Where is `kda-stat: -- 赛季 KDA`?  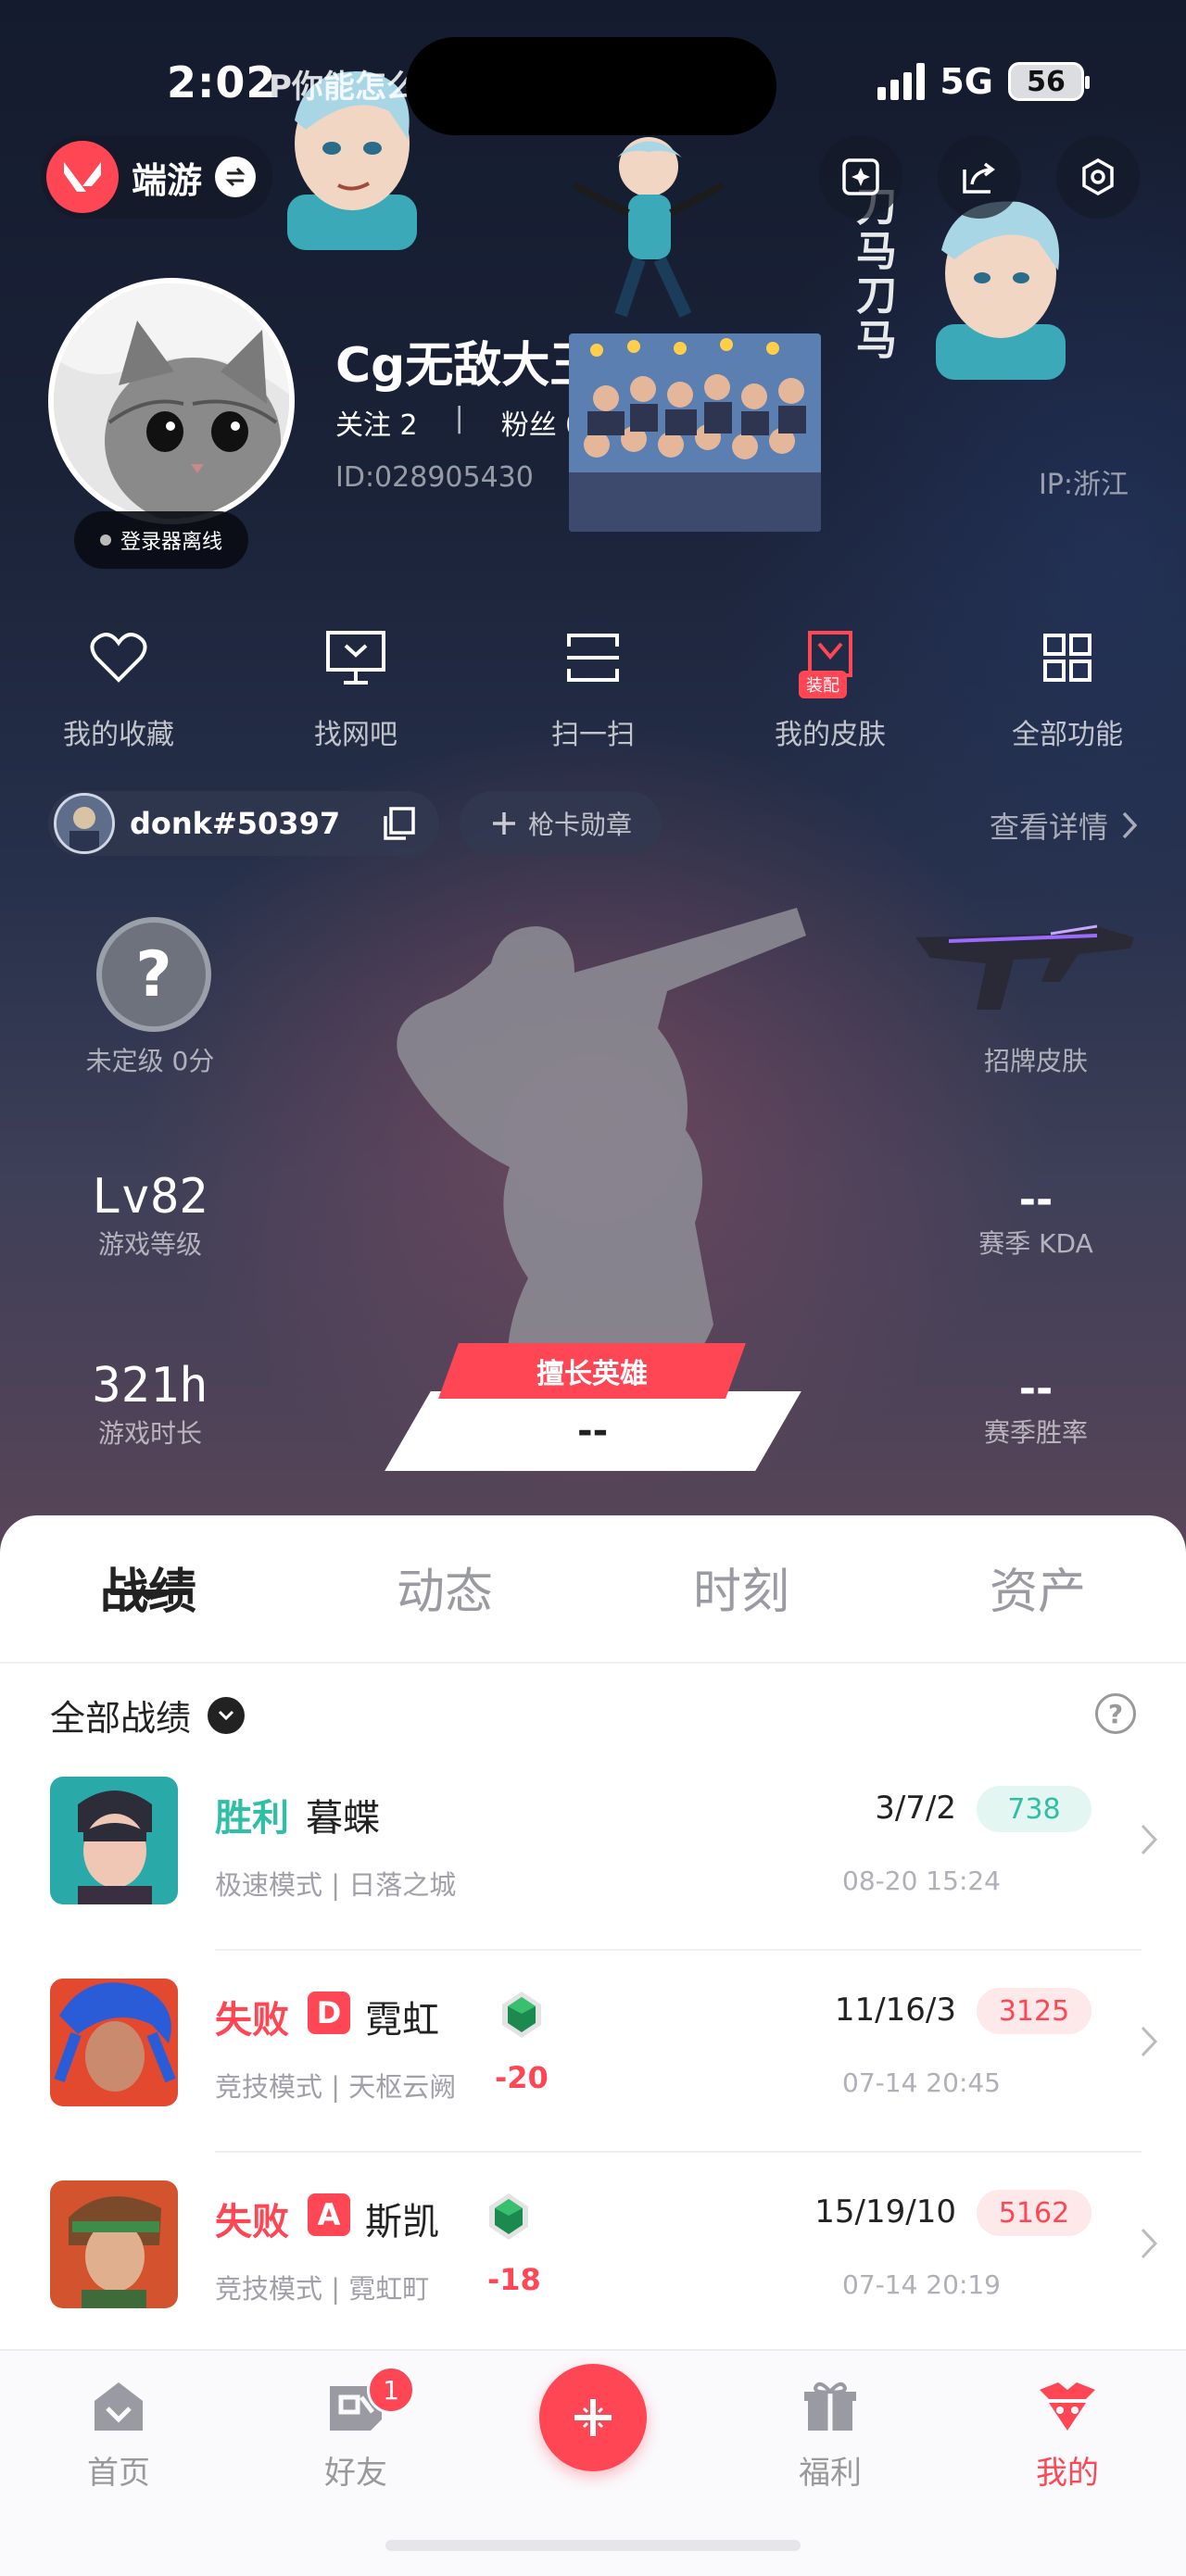
kda-stat: -- 赛季 KDA is located at coordinates (1036, 1218).